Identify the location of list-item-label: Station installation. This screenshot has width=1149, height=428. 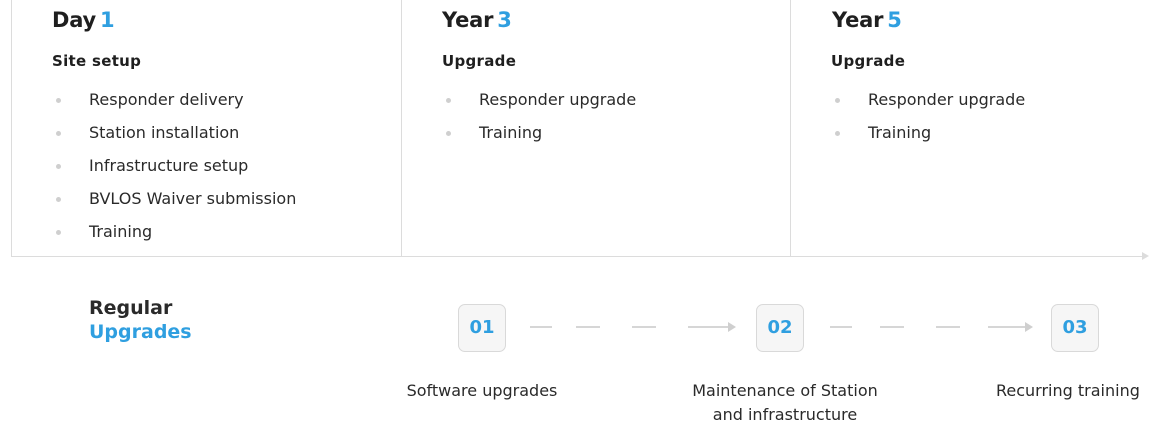
(164, 132).